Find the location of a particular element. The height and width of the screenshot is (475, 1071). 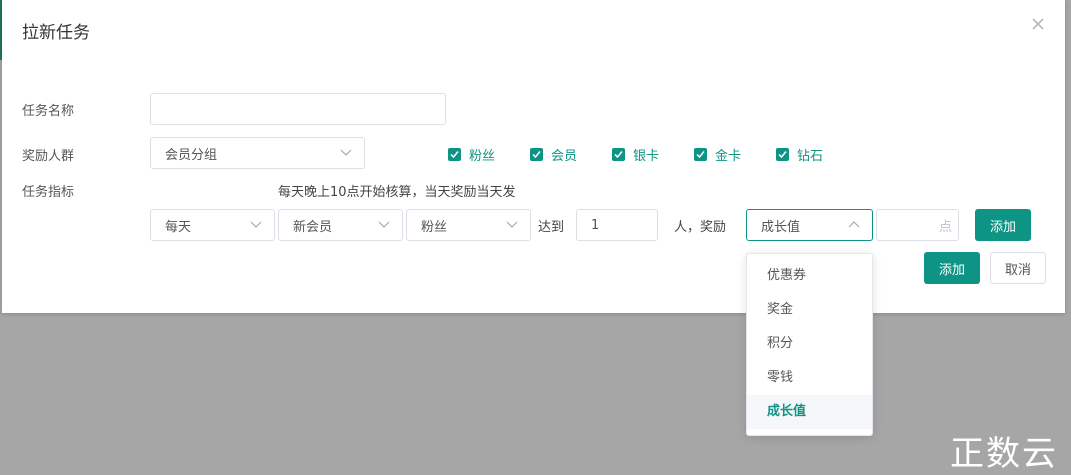

dropdown-option-points: 积分 is located at coordinates (809, 344).